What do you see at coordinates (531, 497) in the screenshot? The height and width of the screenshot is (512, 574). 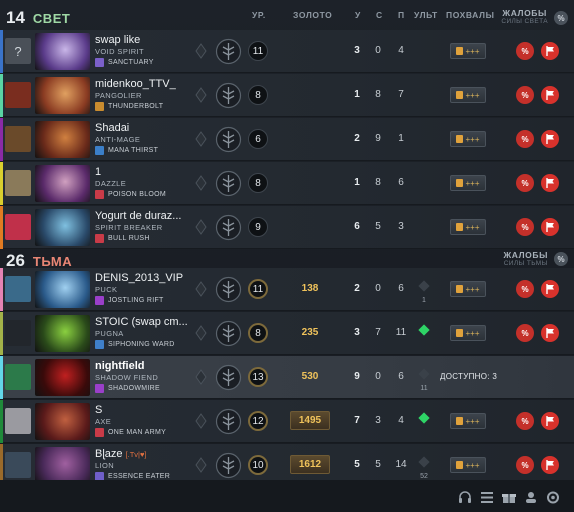 I see `lobby-icon` at bounding box center [531, 497].